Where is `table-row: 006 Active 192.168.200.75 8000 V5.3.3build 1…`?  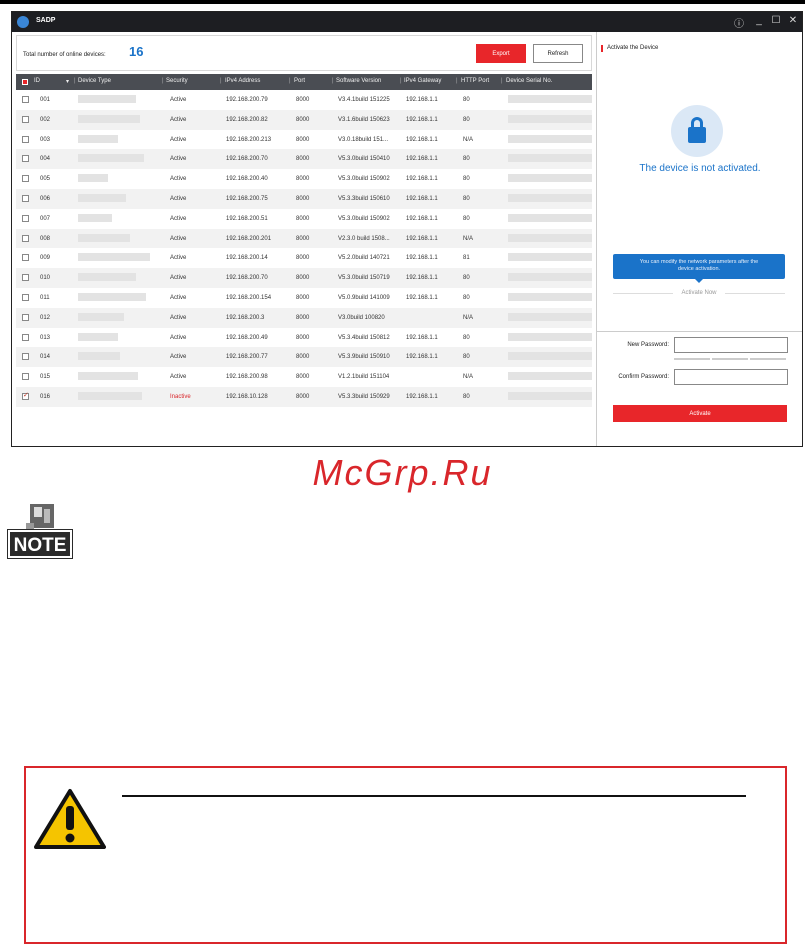
table-row: 006 Active 192.168.200.75 8000 V5.3.3build 1… is located at coordinates (304, 198).